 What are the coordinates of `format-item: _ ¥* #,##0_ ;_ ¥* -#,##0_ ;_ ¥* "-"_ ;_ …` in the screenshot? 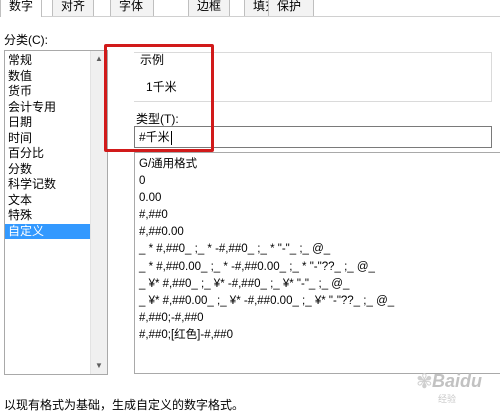 It's located at (319, 284).